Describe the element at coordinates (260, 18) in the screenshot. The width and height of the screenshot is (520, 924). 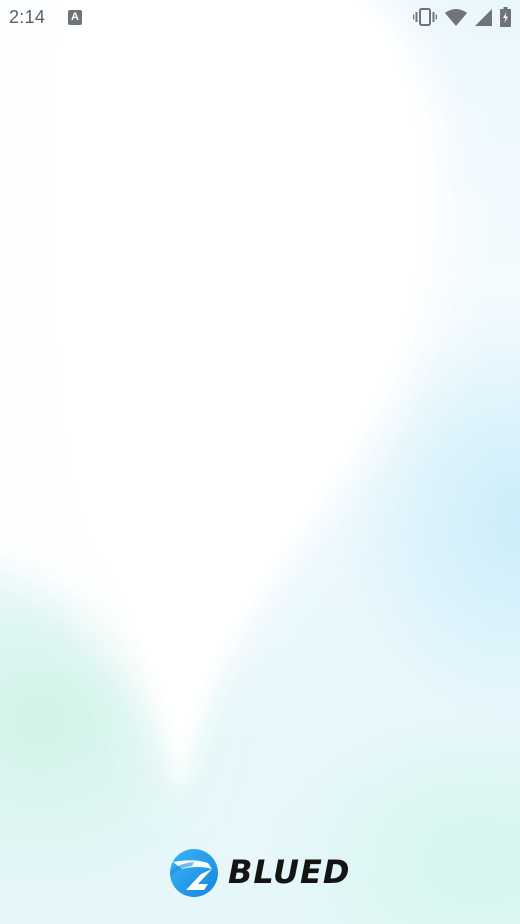
I see `status-bar: 2:14 A` at that location.